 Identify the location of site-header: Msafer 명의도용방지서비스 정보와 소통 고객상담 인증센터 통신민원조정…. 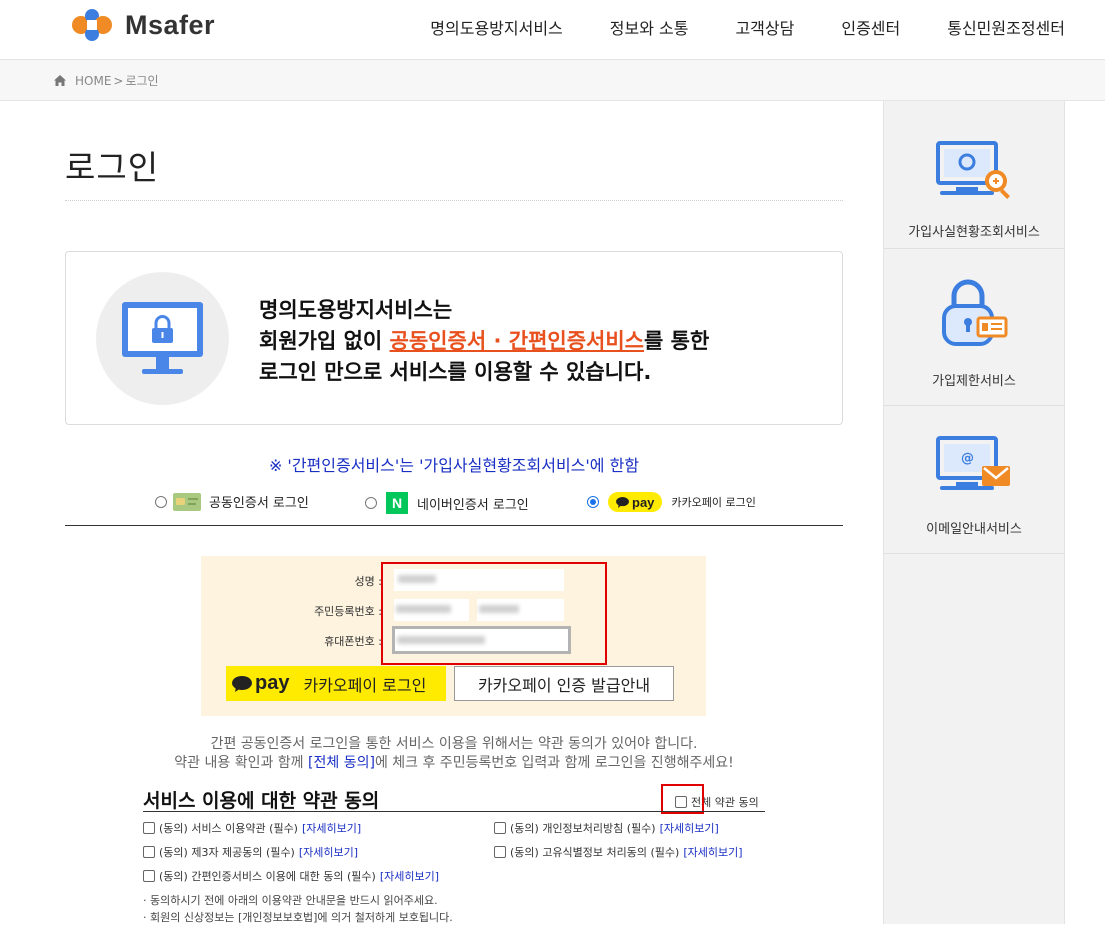
(552, 30).